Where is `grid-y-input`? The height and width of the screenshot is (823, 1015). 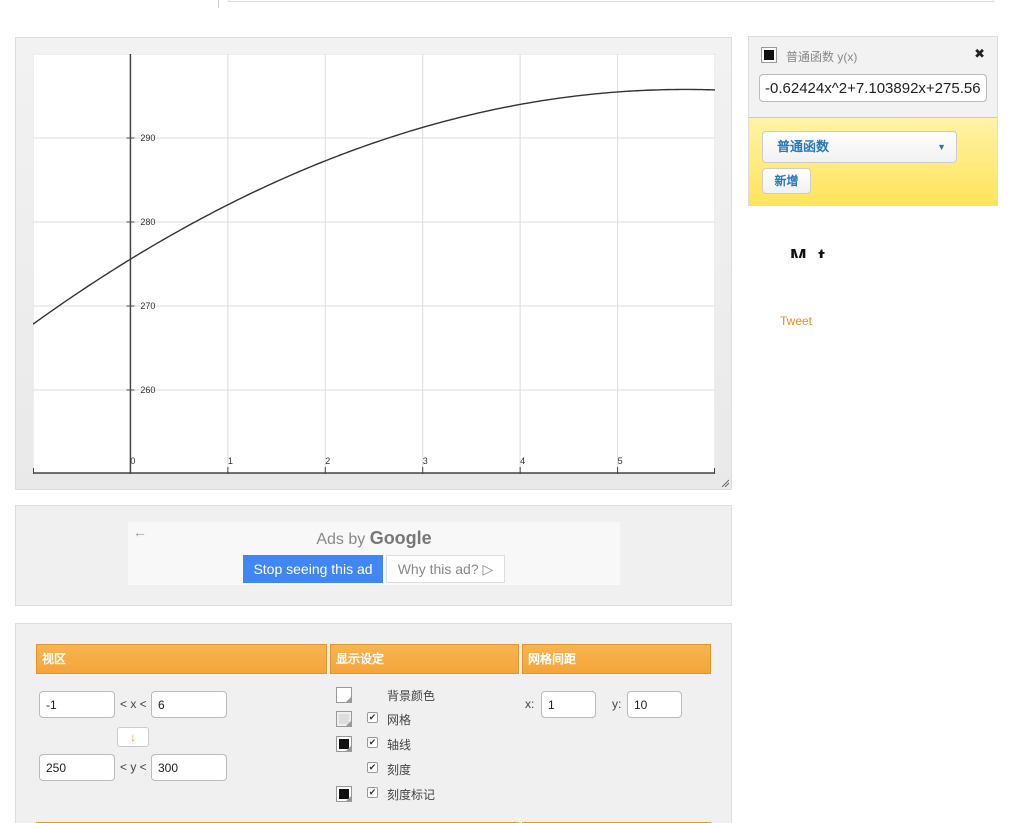
grid-y-input is located at coordinates (654, 704).